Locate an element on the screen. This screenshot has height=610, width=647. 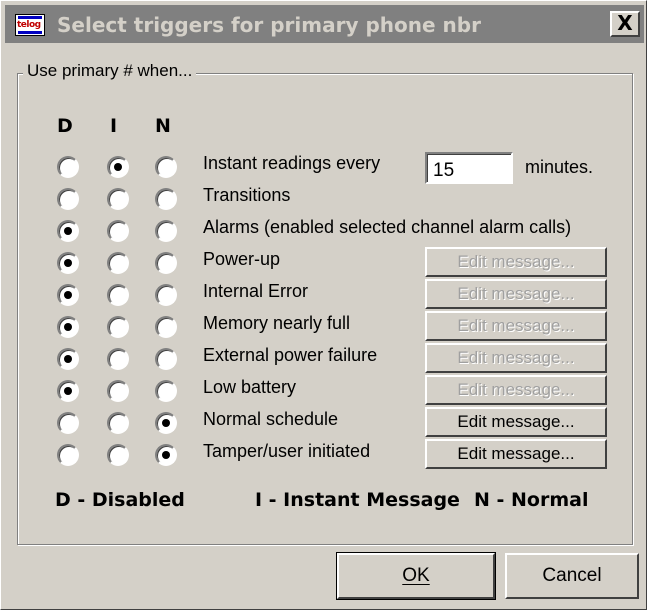
app-icon-text: telog is located at coordinates (29, 25).